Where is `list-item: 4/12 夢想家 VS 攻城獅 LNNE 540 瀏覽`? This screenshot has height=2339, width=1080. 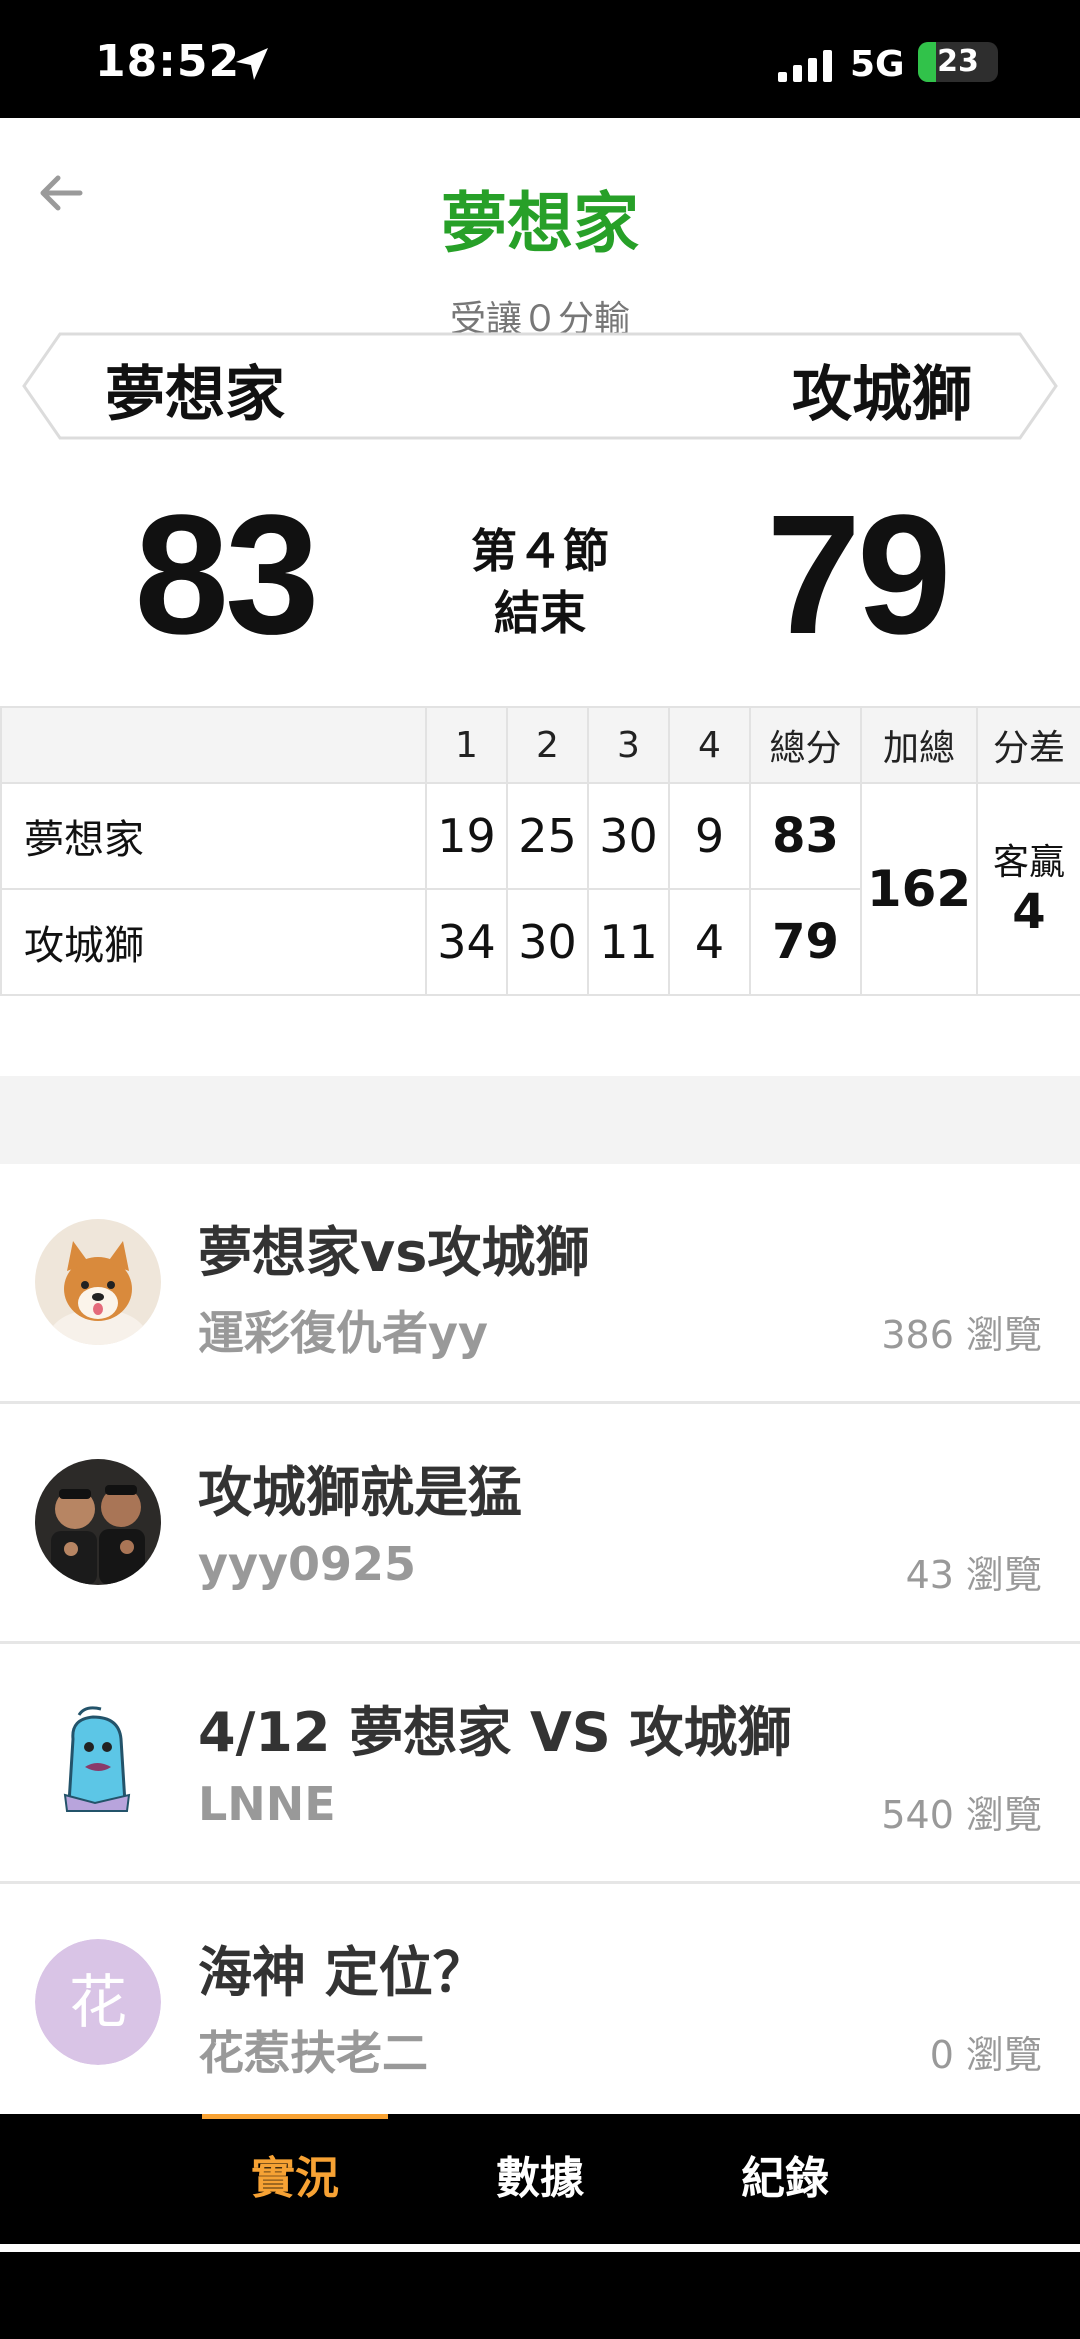
list-item: 4/12 夢想家 VS 攻城獅 LNNE 540 瀏覽 is located at coordinates (540, 1764).